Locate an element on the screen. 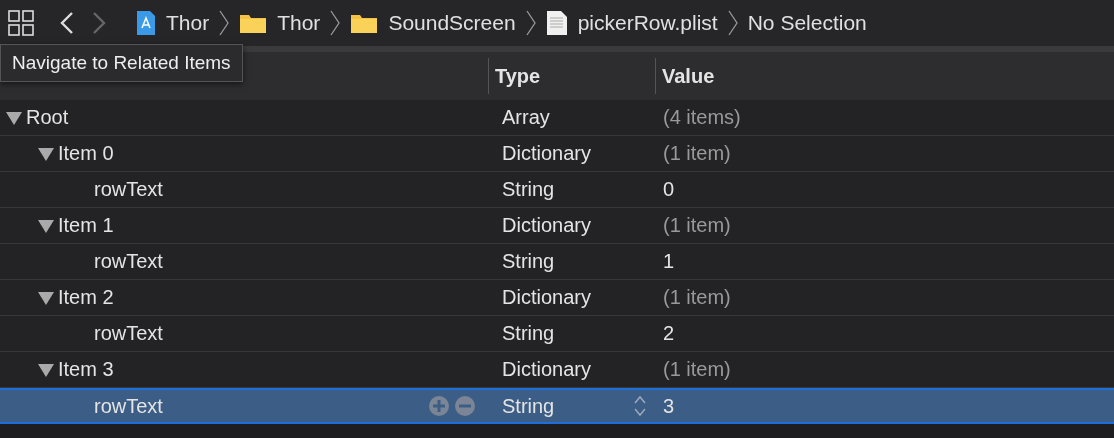 The height and width of the screenshot is (438, 1114). key-text: Item 2 is located at coordinates (86, 297).